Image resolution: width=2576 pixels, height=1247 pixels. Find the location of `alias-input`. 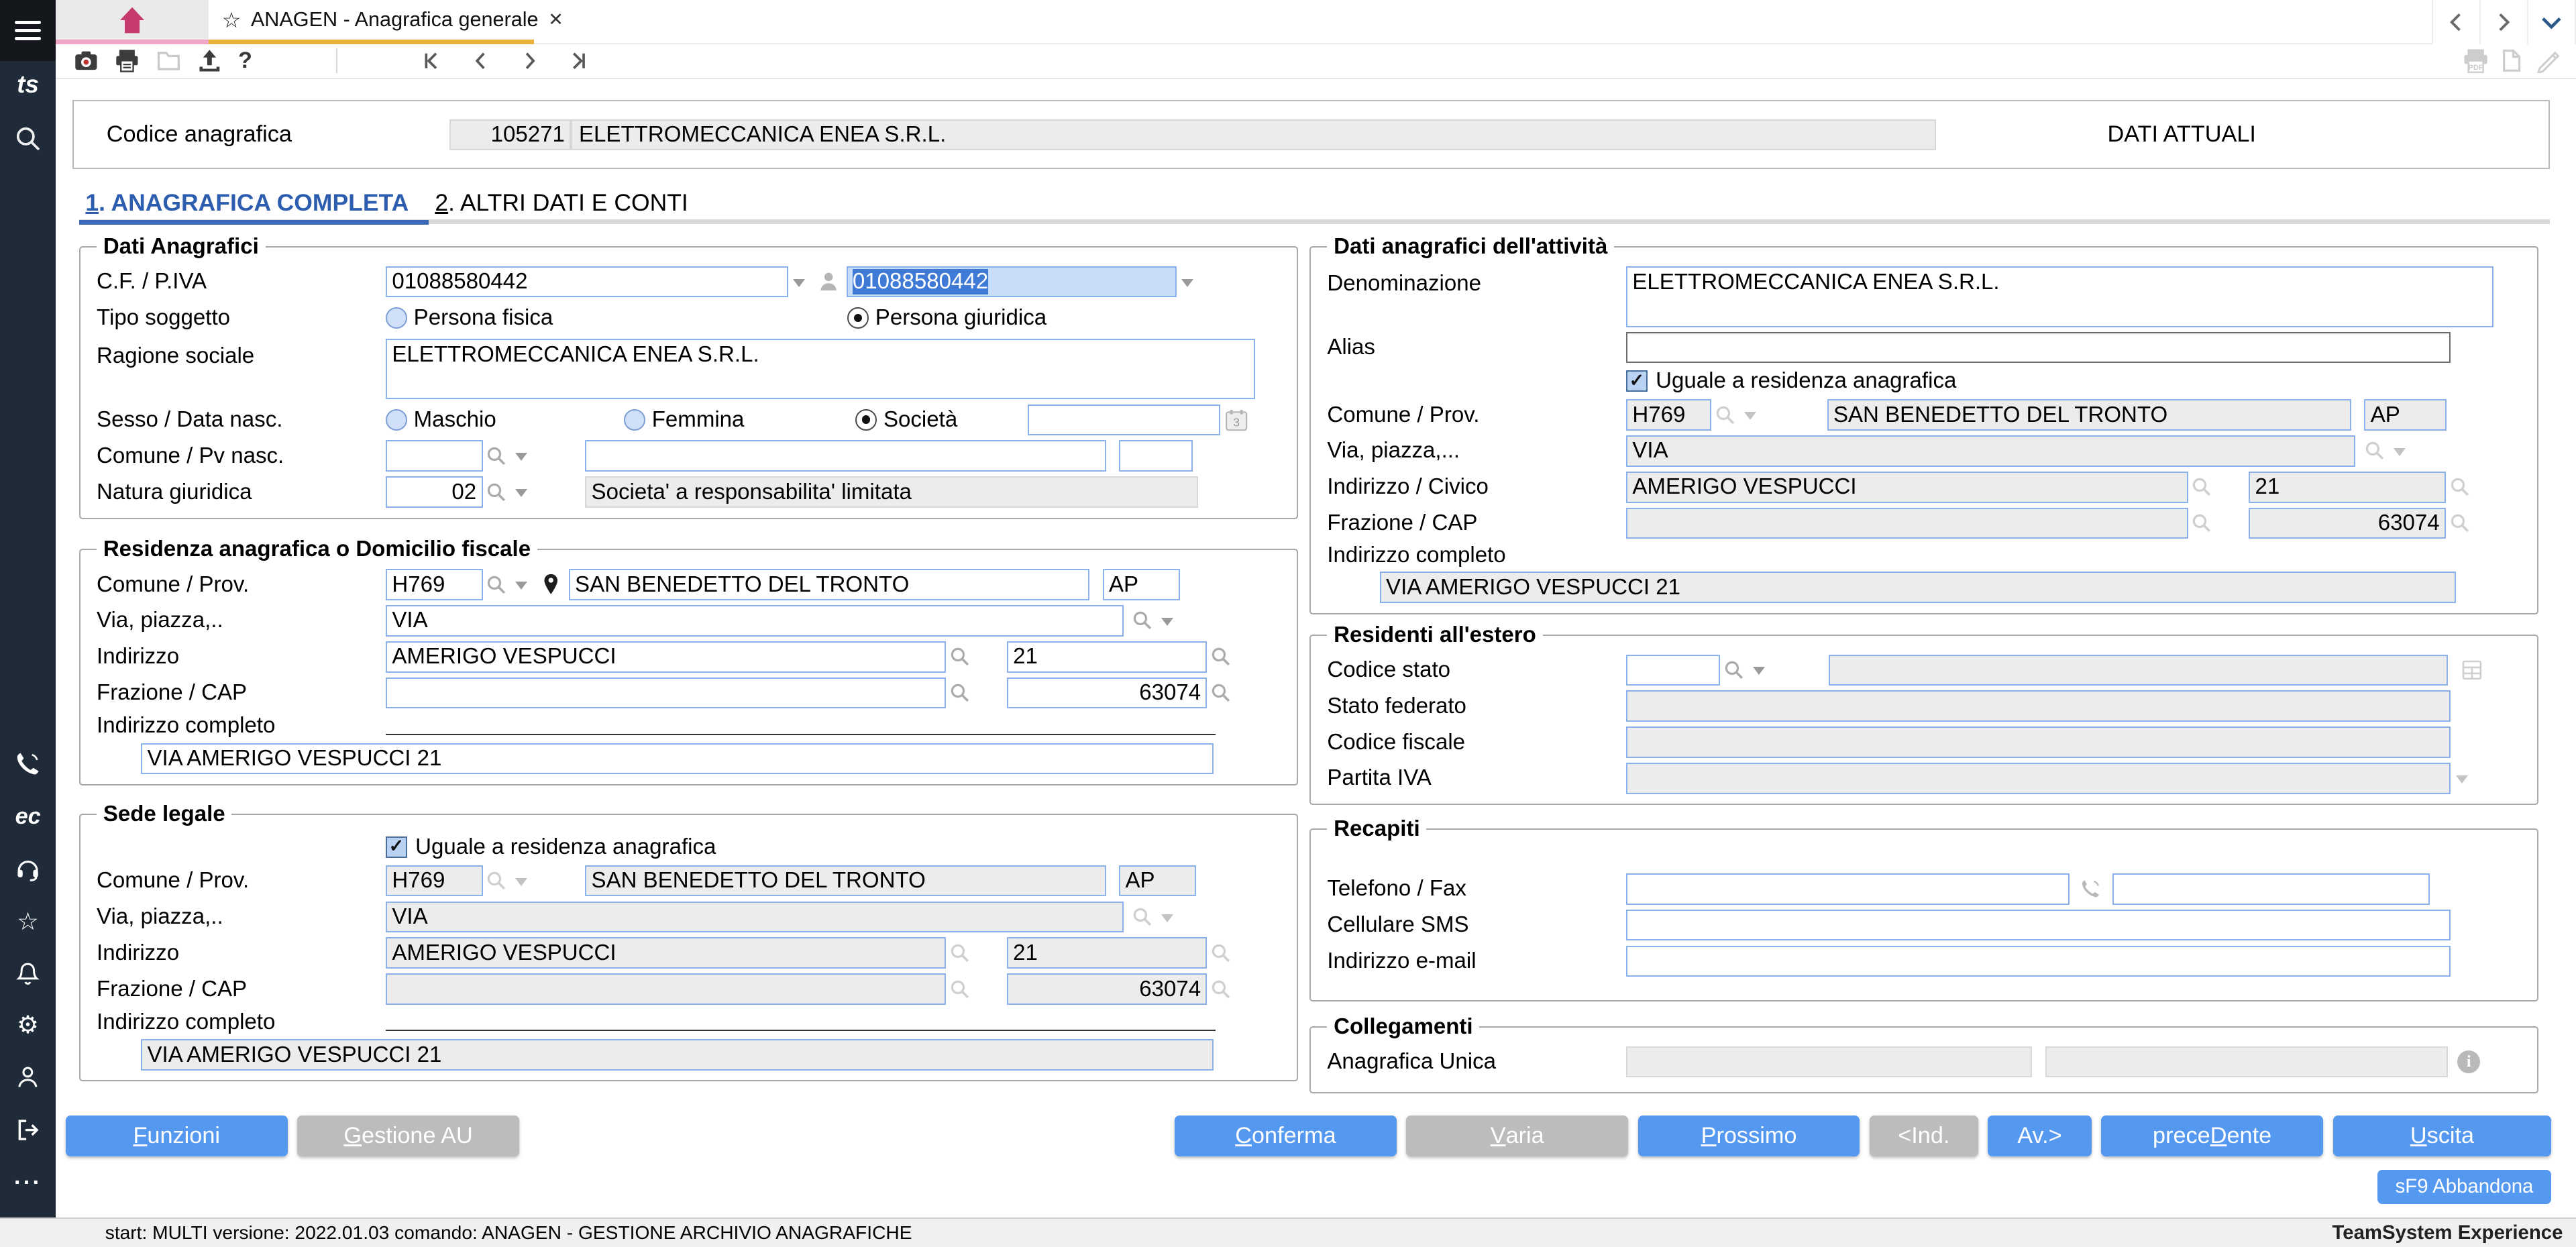

alias-input is located at coordinates (2038, 347).